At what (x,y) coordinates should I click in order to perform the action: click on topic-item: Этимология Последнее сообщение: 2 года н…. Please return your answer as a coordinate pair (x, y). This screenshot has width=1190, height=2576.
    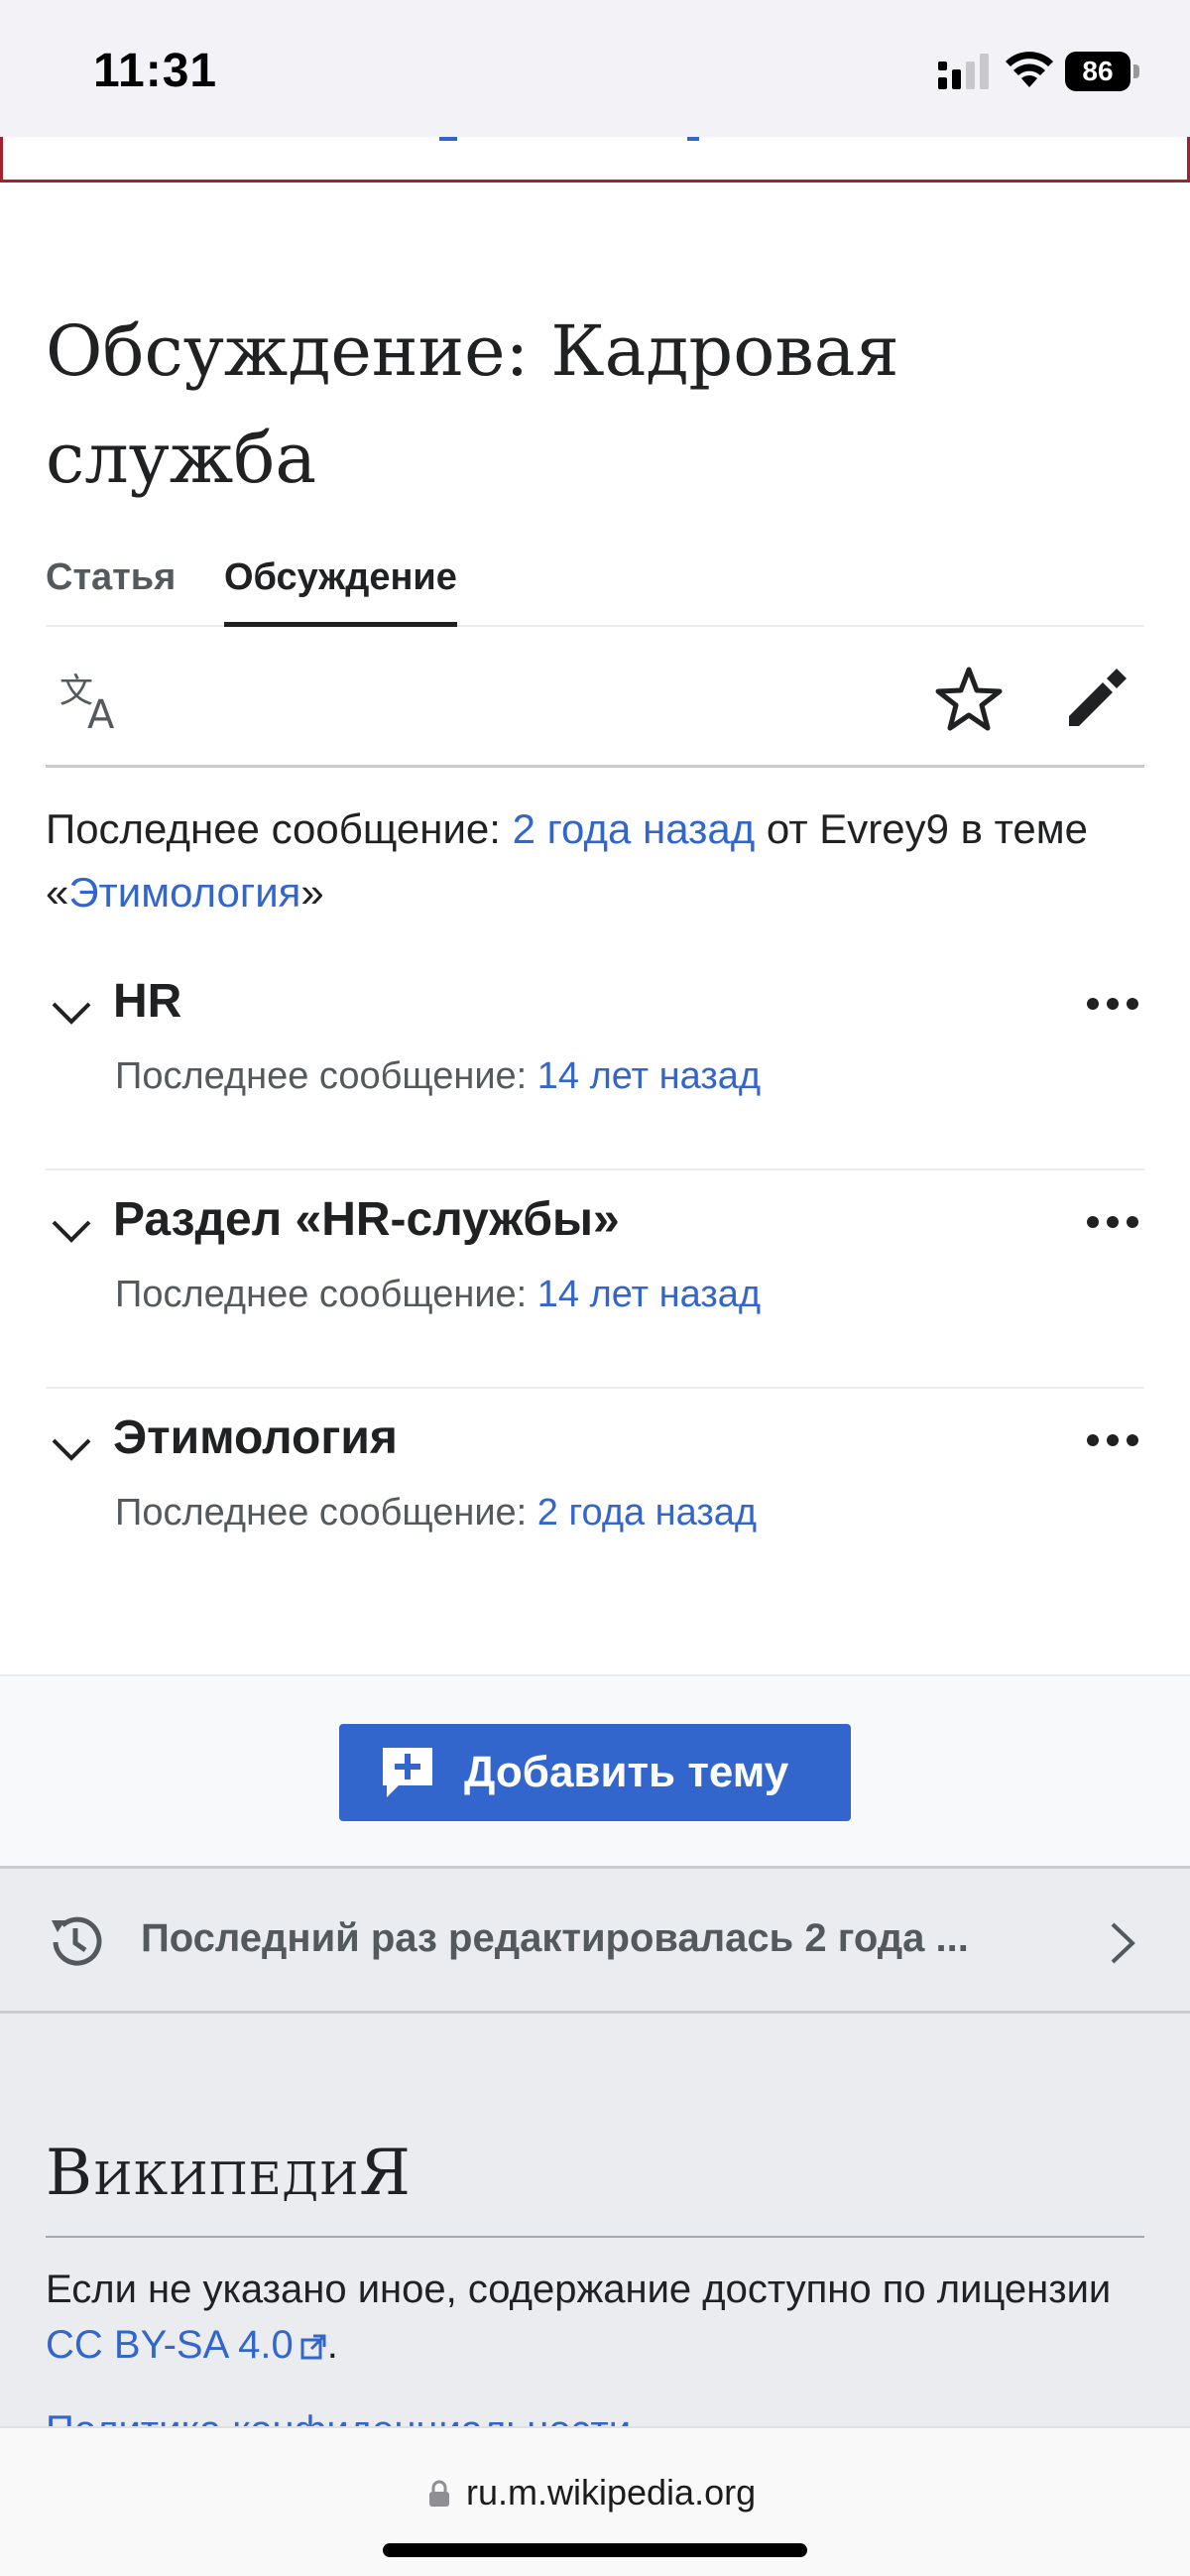
    Looking at the image, I should click on (595, 1498).